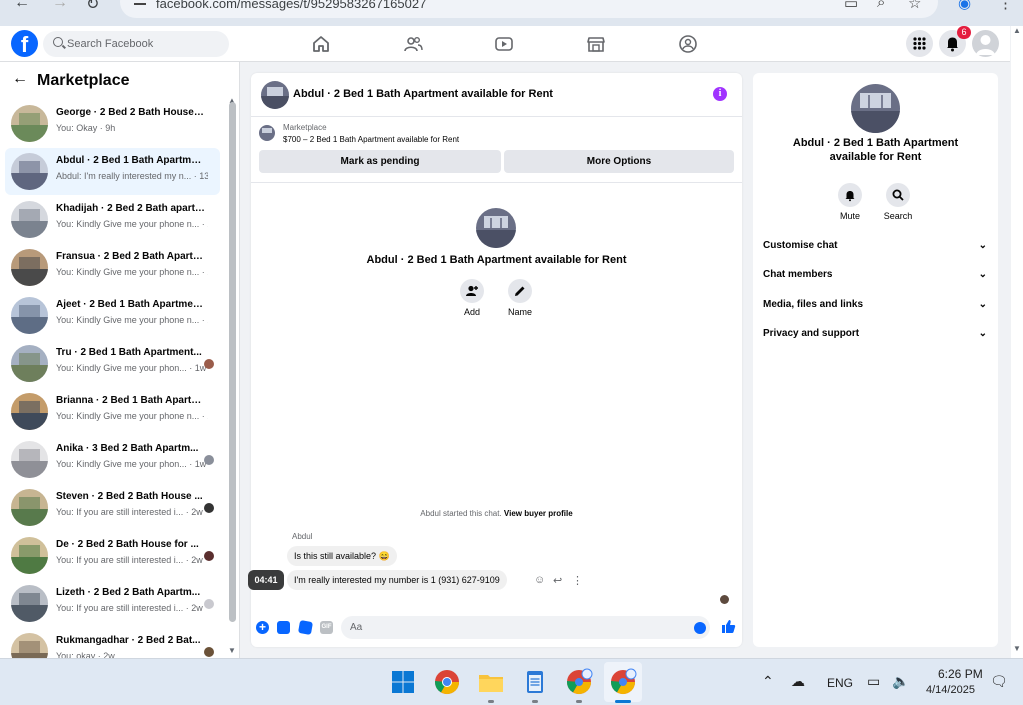 Image resolution: width=1023 pixels, height=705 pixels. What do you see at coordinates (413, 44) in the screenshot?
I see `friends-icon` at bounding box center [413, 44].